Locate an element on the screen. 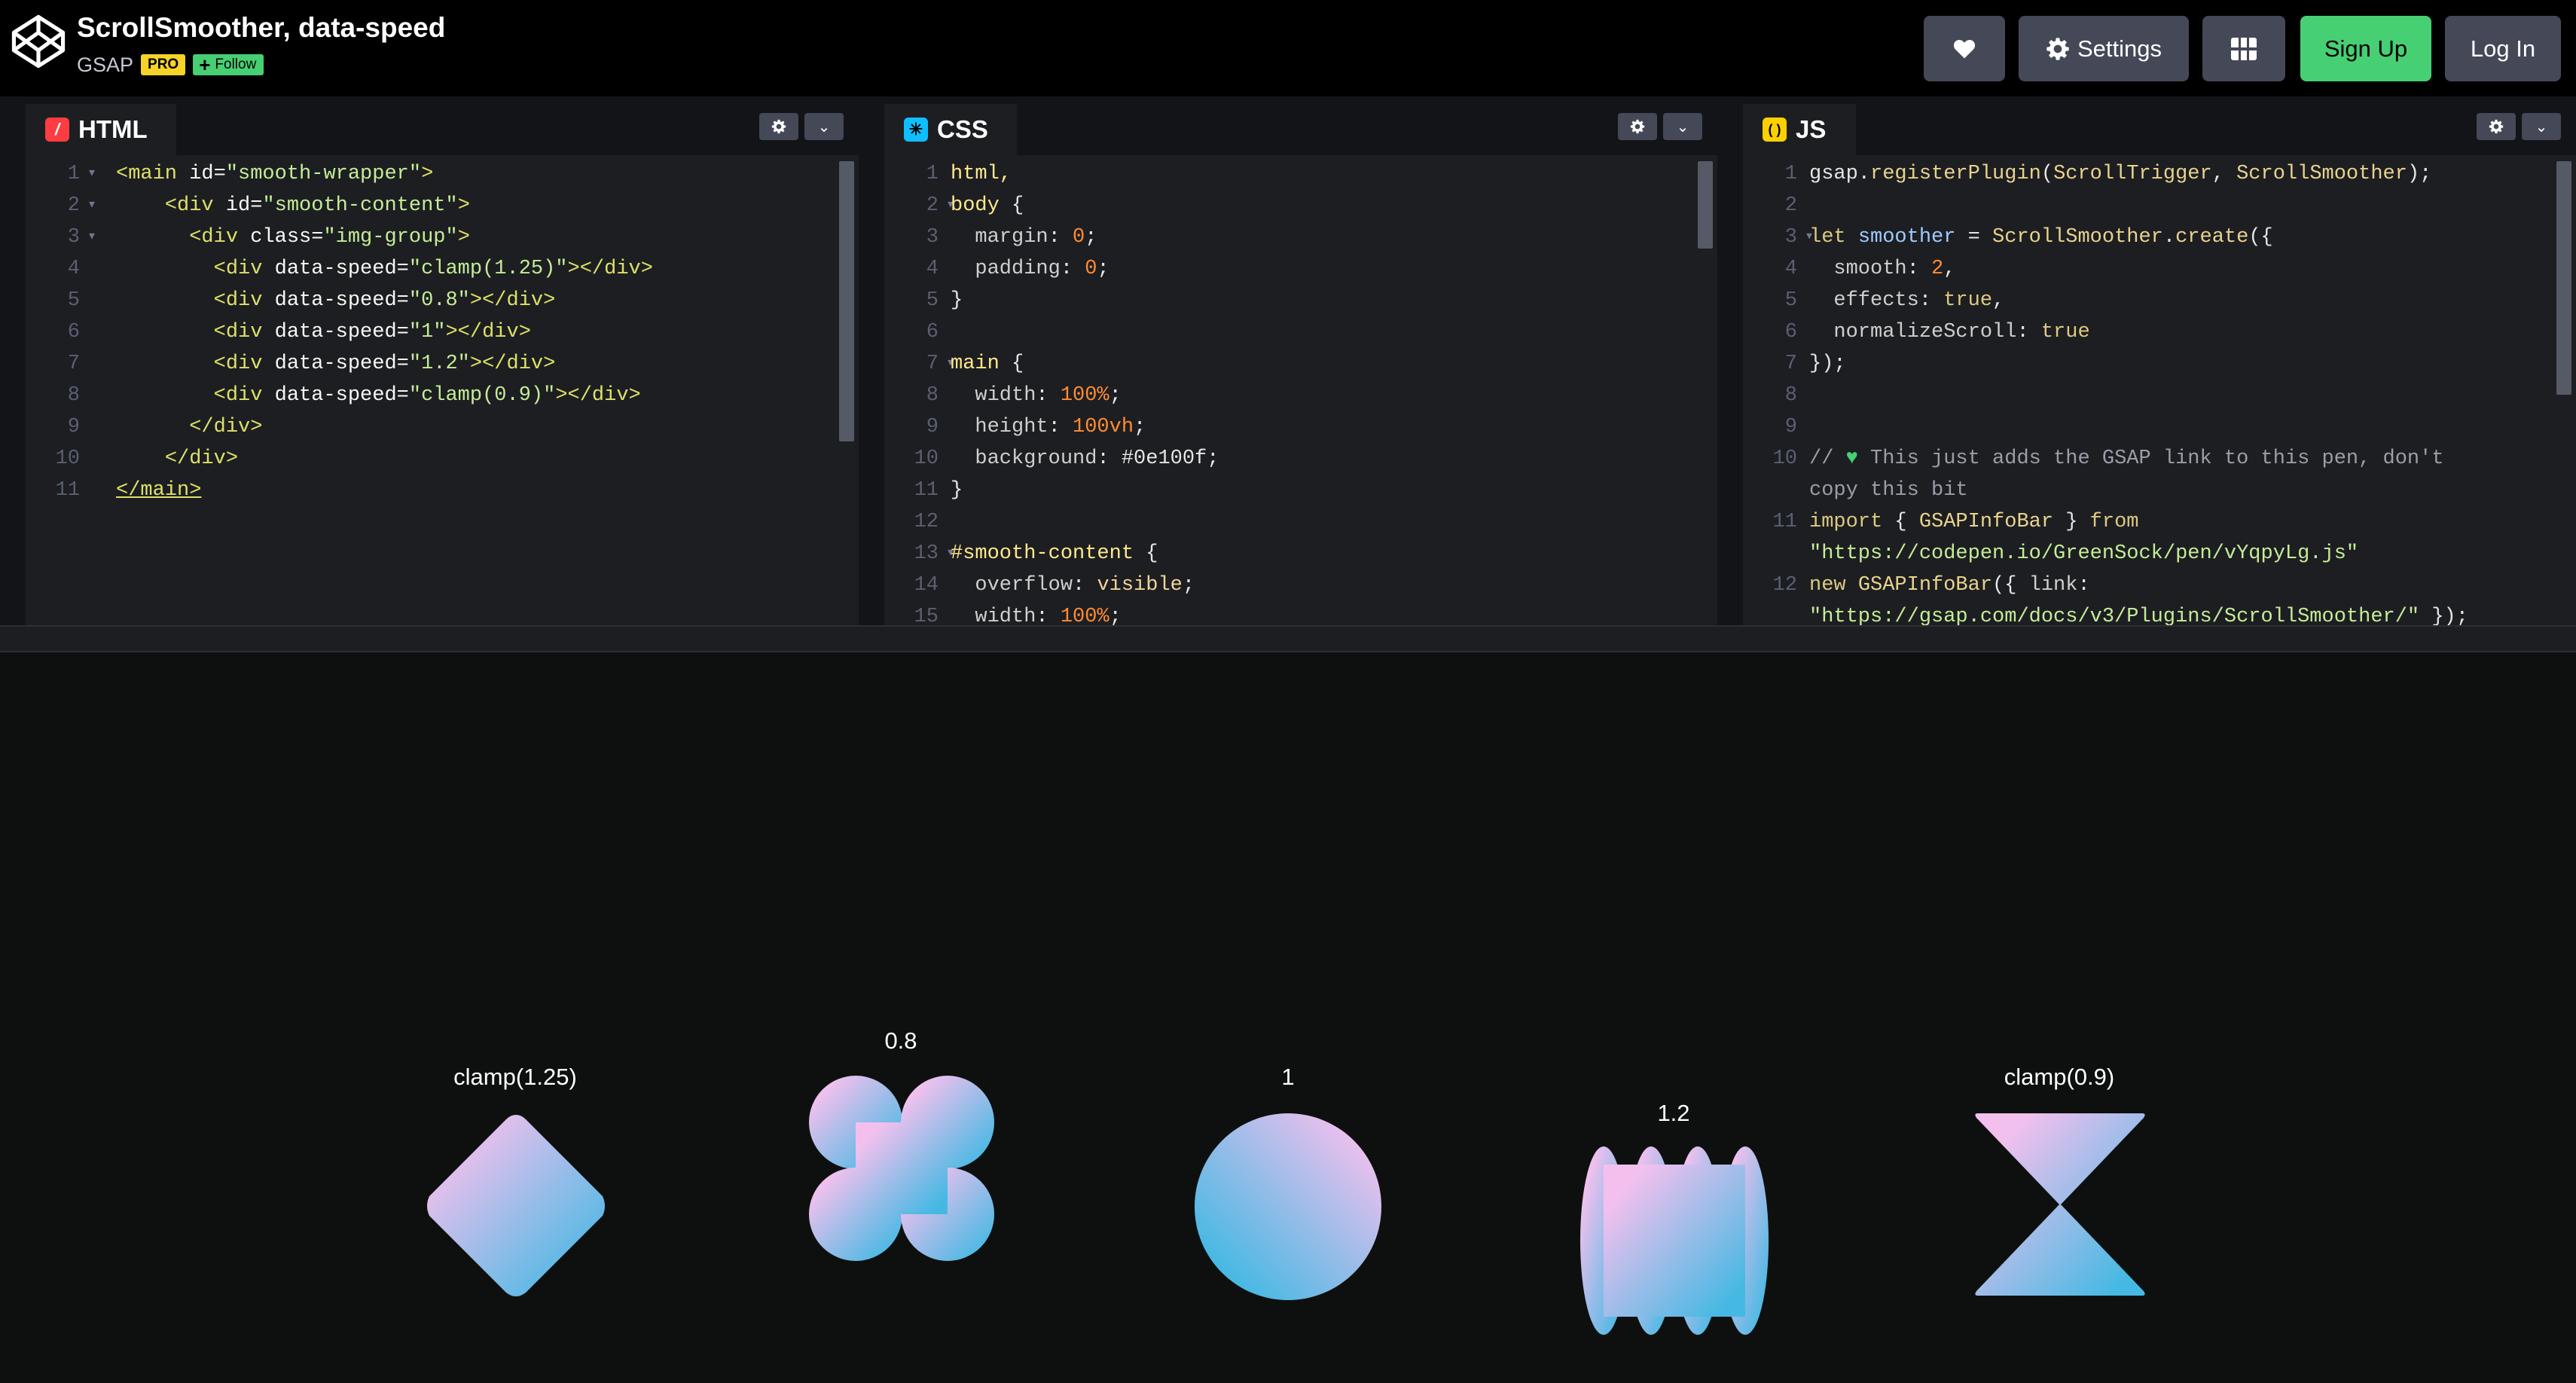 The image size is (2576, 1383). html-editor-settings-button is located at coordinates (779, 126).